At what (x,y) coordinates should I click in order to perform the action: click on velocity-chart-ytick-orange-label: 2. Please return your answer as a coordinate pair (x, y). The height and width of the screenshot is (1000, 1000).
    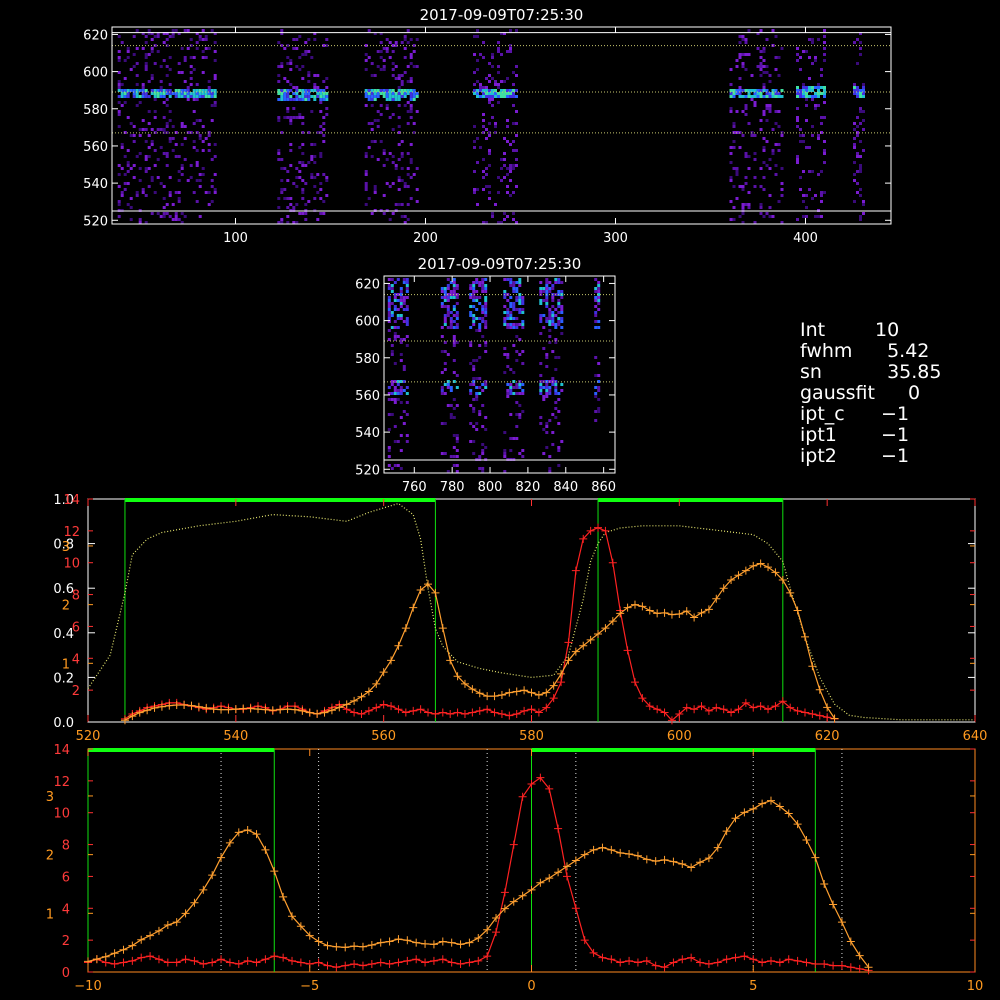
    Looking at the image, I should click on (50, 856).